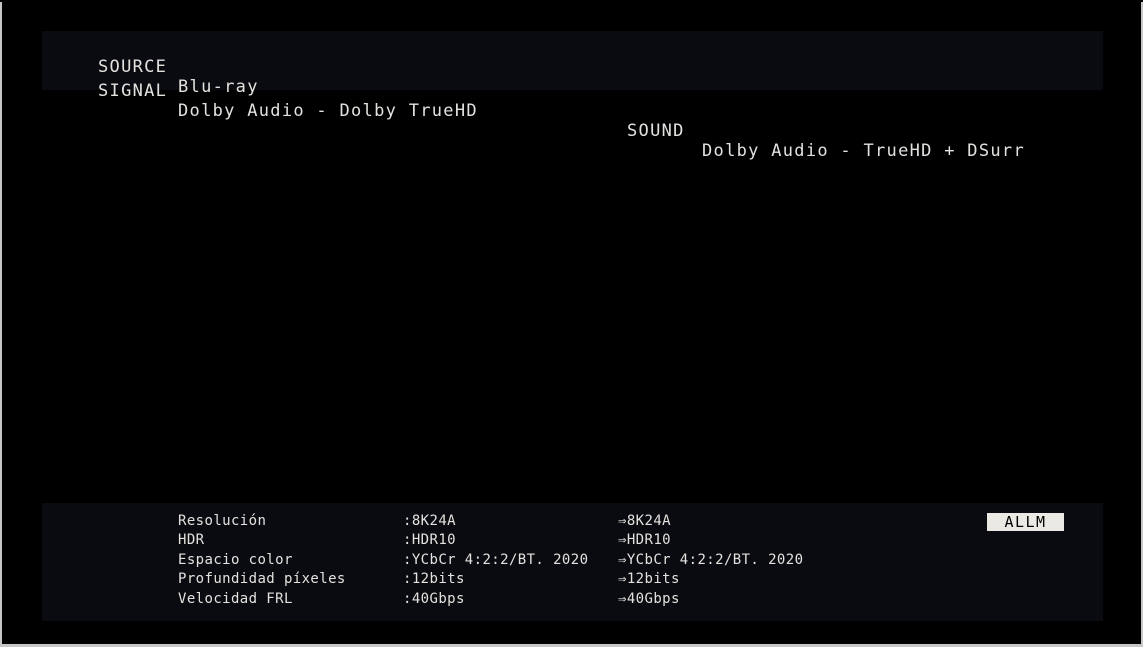  What do you see at coordinates (133, 91) in the screenshot?
I see `signal-label: SIGNAL` at bounding box center [133, 91].